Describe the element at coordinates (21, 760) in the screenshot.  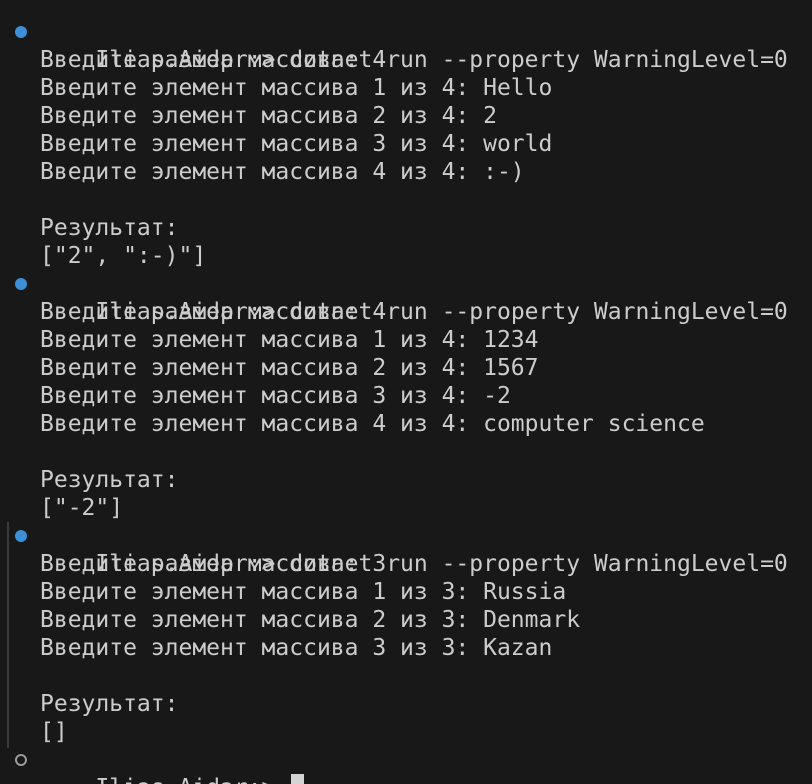
I see `command-pending-marker-icon` at that location.